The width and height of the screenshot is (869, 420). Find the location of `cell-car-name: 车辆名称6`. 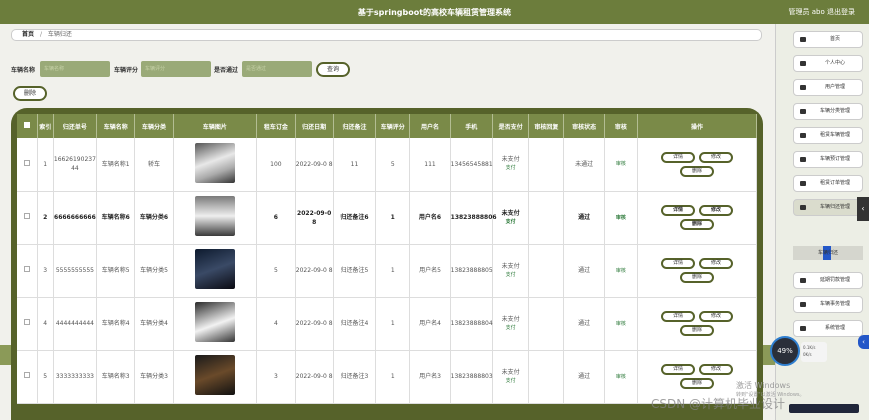

cell-car-name: 车辆名称6 is located at coordinates (116, 218).